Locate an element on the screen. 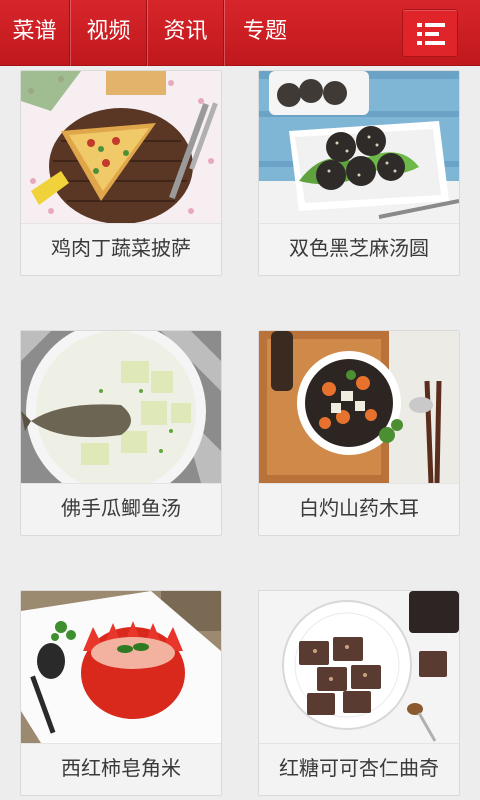 The height and width of the screenshot is (800, 480). recipe-title: 西红柿皂角米 is located at coordinates (121, 769).